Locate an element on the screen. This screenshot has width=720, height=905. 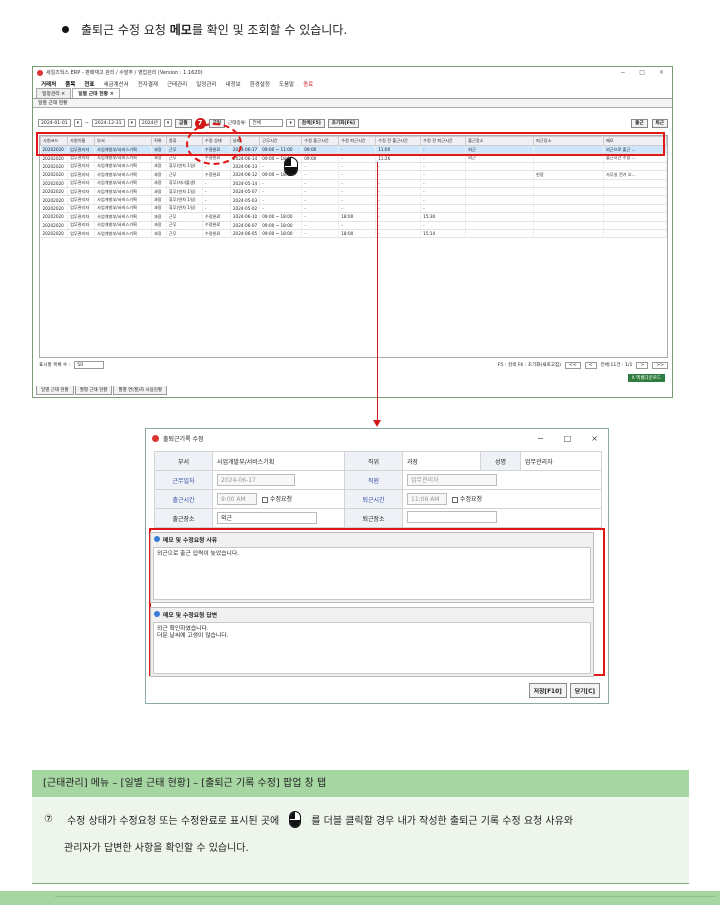
menu-item-approval: 전자결재 is located at coordinates (148, 84).